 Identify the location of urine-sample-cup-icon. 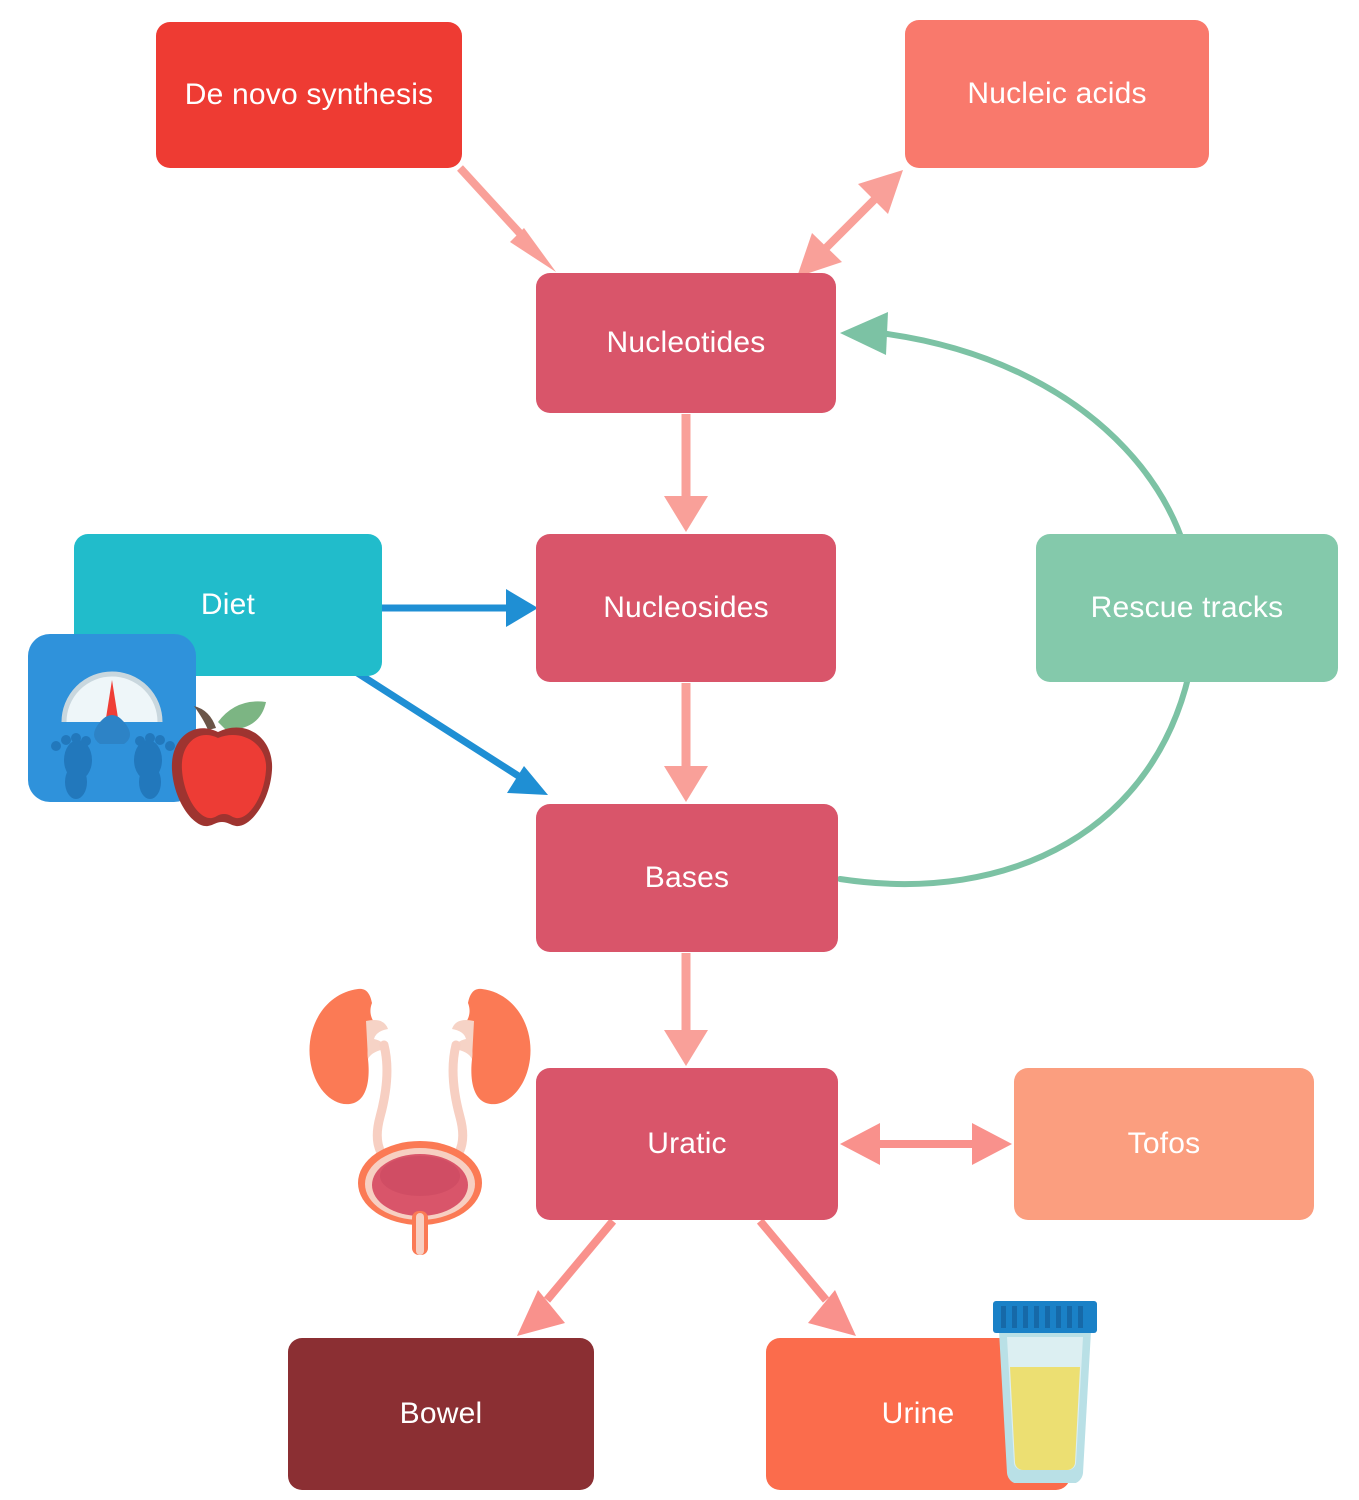
(1045, 1392).